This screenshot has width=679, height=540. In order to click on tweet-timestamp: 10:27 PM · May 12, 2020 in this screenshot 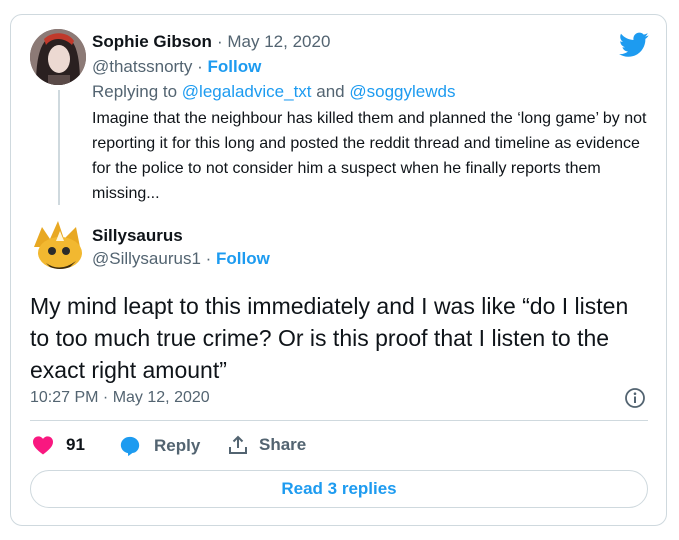, I will do `click(120, 398)`.